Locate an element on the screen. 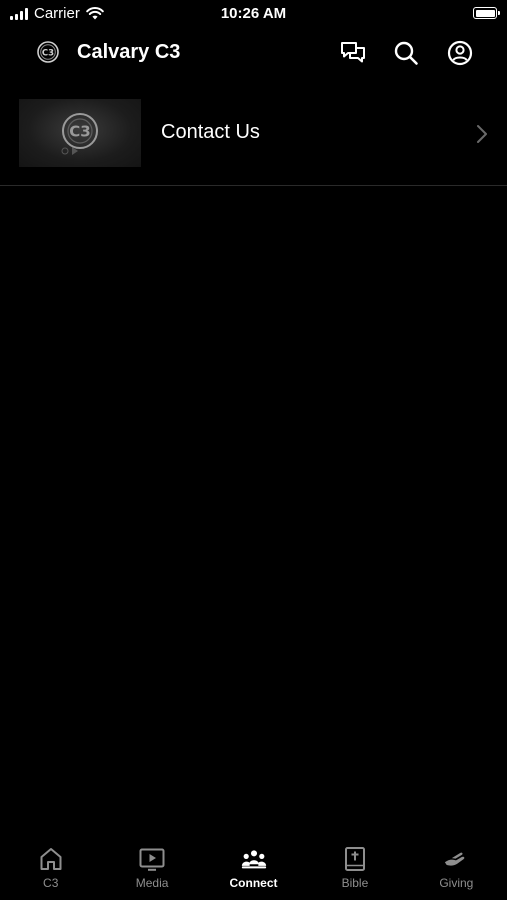 This screenshot has width=507, height=900. contact-thumbnail: C3 is located at coordinates (80, 133).